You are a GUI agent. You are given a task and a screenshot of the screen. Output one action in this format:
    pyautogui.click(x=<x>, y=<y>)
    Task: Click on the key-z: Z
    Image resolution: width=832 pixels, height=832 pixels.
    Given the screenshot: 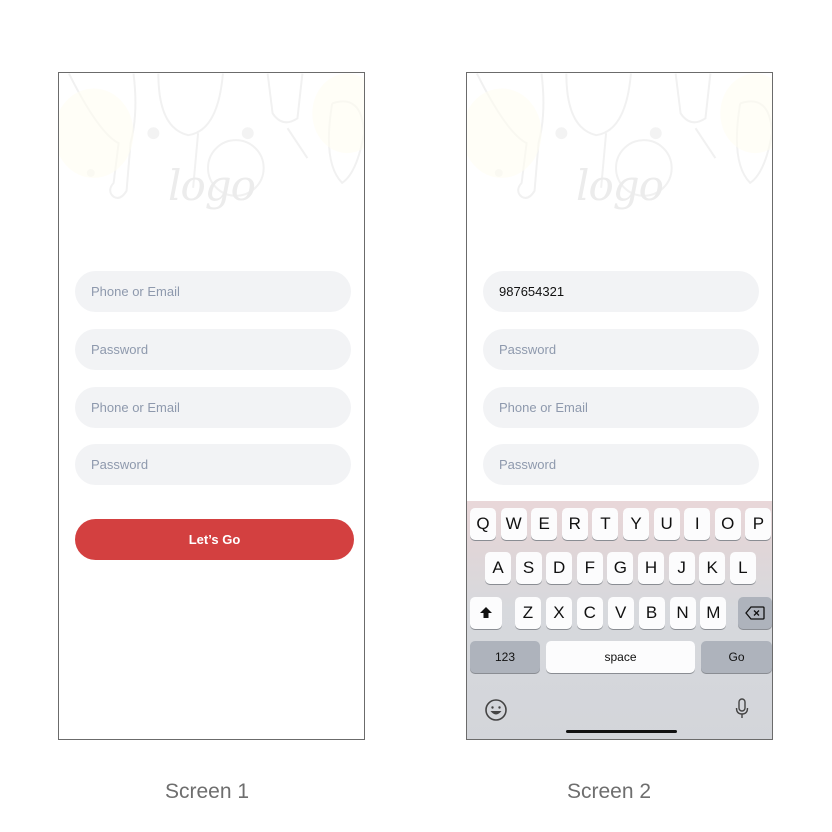 What is the action you would take?
    pyautogui.click(x=528, y=613)
    